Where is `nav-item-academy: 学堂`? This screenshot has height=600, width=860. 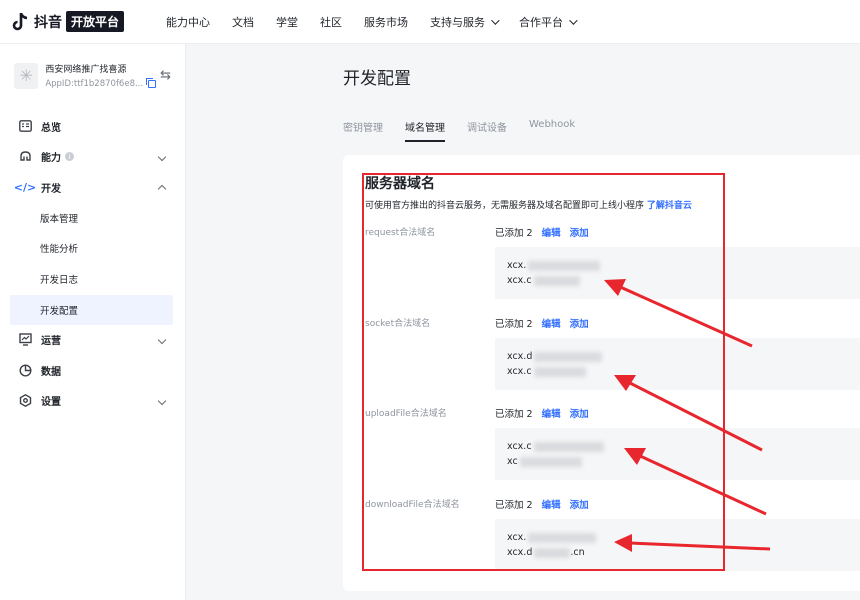 nav-item-academy: 学堂 is located at coordinates (287, 22).